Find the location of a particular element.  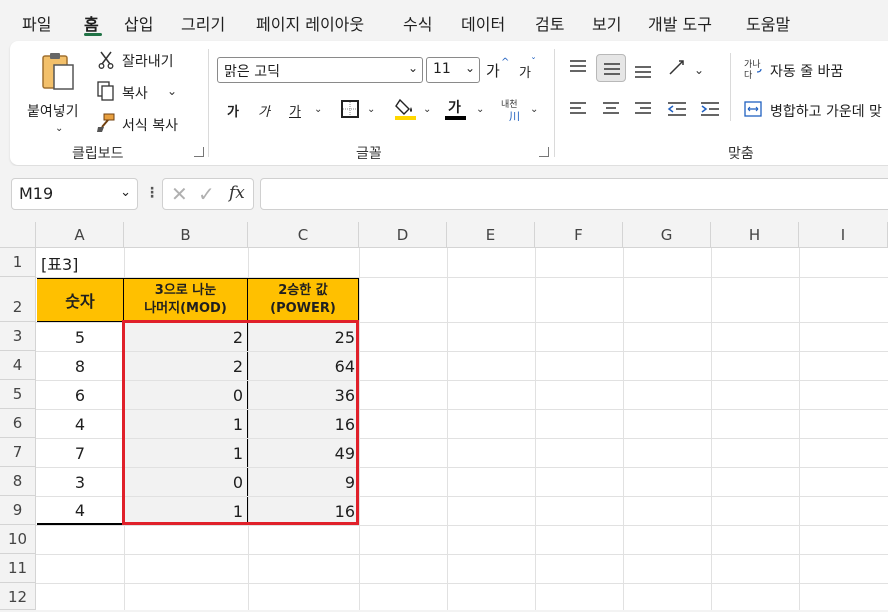

col-header-d: D is located at coordinates (403, 235).